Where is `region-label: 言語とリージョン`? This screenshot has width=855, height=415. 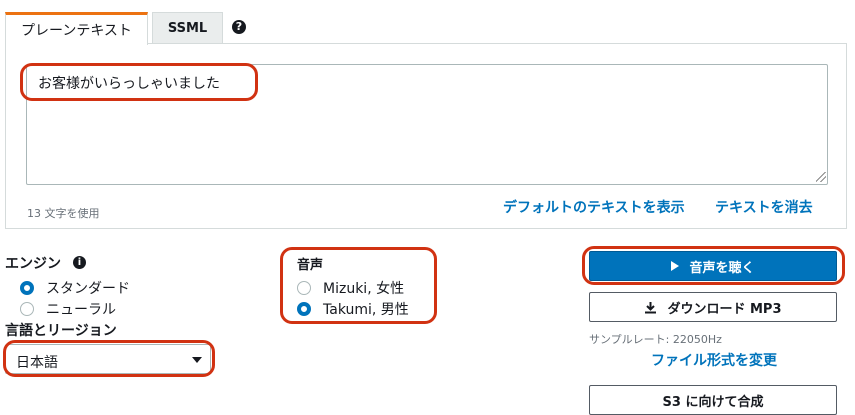 region-label: 言語とリージョン is located at coordinates (61, 331).